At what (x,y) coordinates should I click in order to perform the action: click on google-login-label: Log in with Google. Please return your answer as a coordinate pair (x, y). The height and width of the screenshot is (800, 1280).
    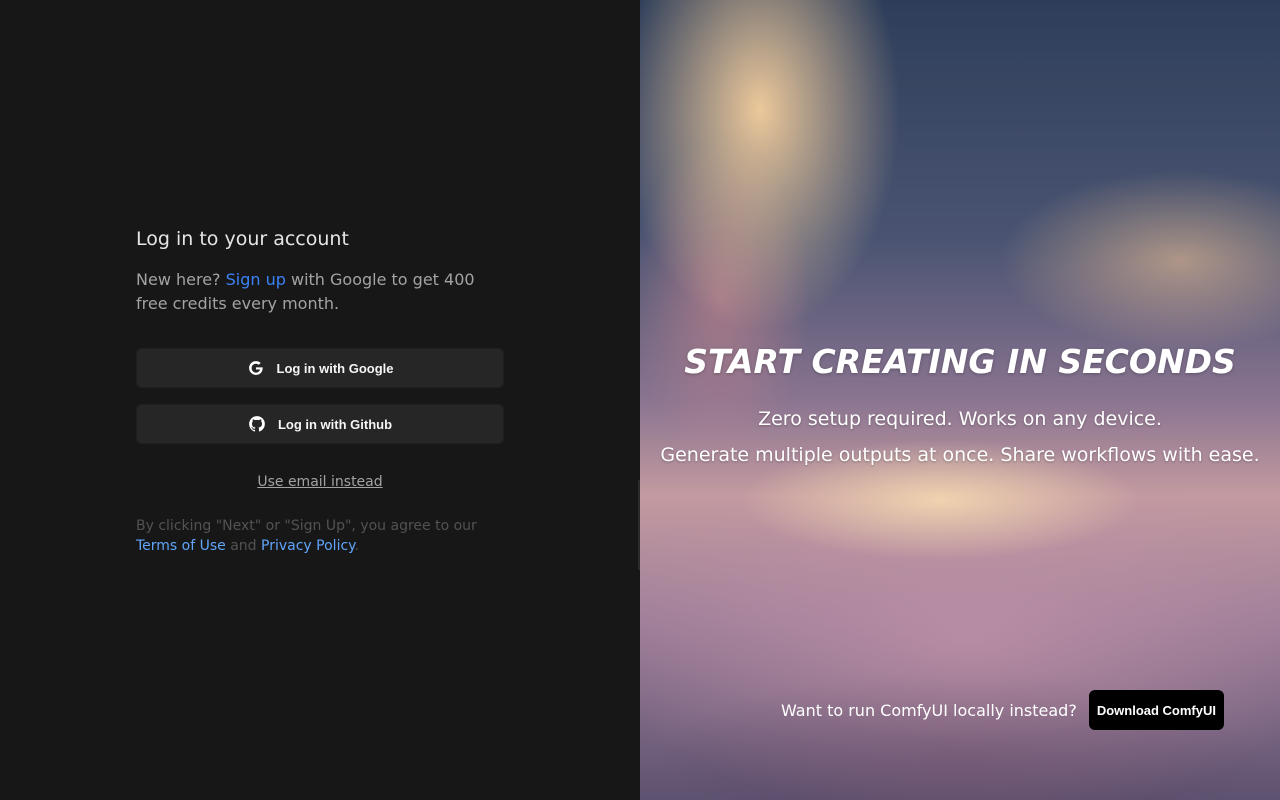
    Looking at the image, I should click on (335, 368).